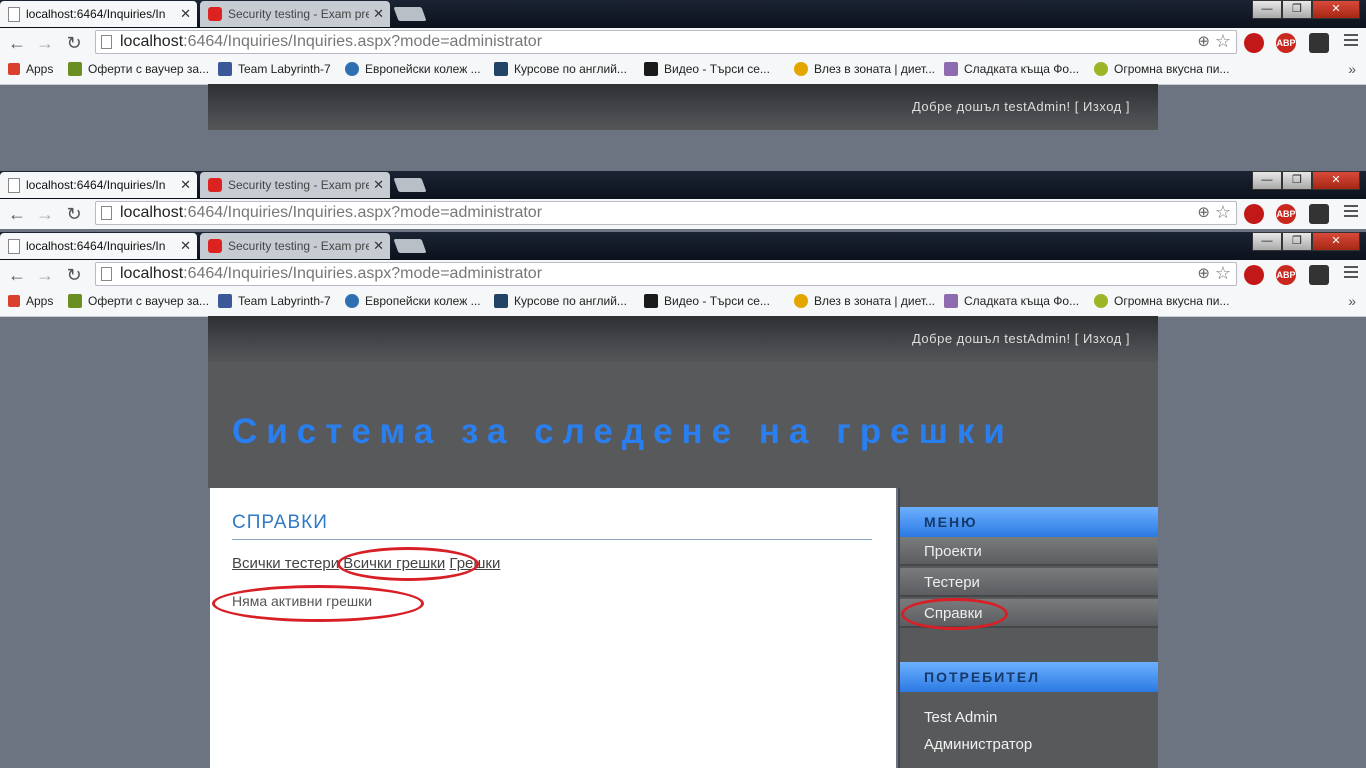 The height and width of the screenshot is (768, 1366). I want to click on annotation-ring-all-bugs, so click(408, 564).